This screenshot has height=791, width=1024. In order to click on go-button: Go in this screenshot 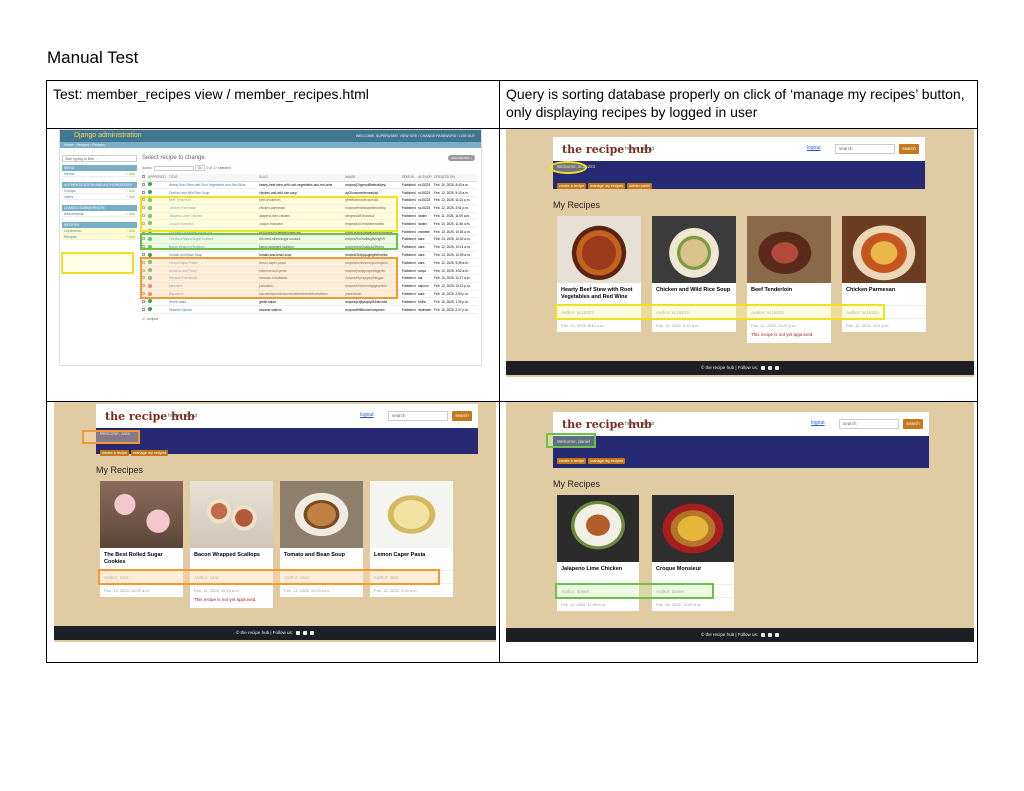, I will do `click(200, 168)`.